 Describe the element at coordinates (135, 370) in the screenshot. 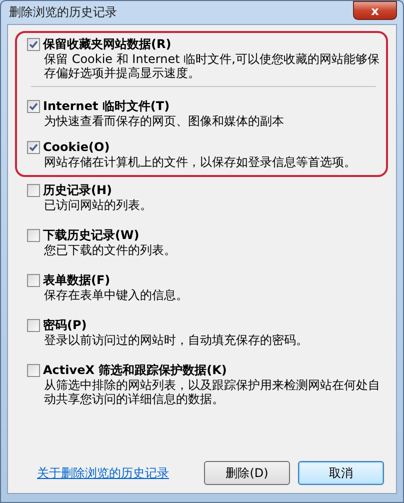

I see `option-label: ActiveX 筛选和跟踪保护数据(K)` at that location.